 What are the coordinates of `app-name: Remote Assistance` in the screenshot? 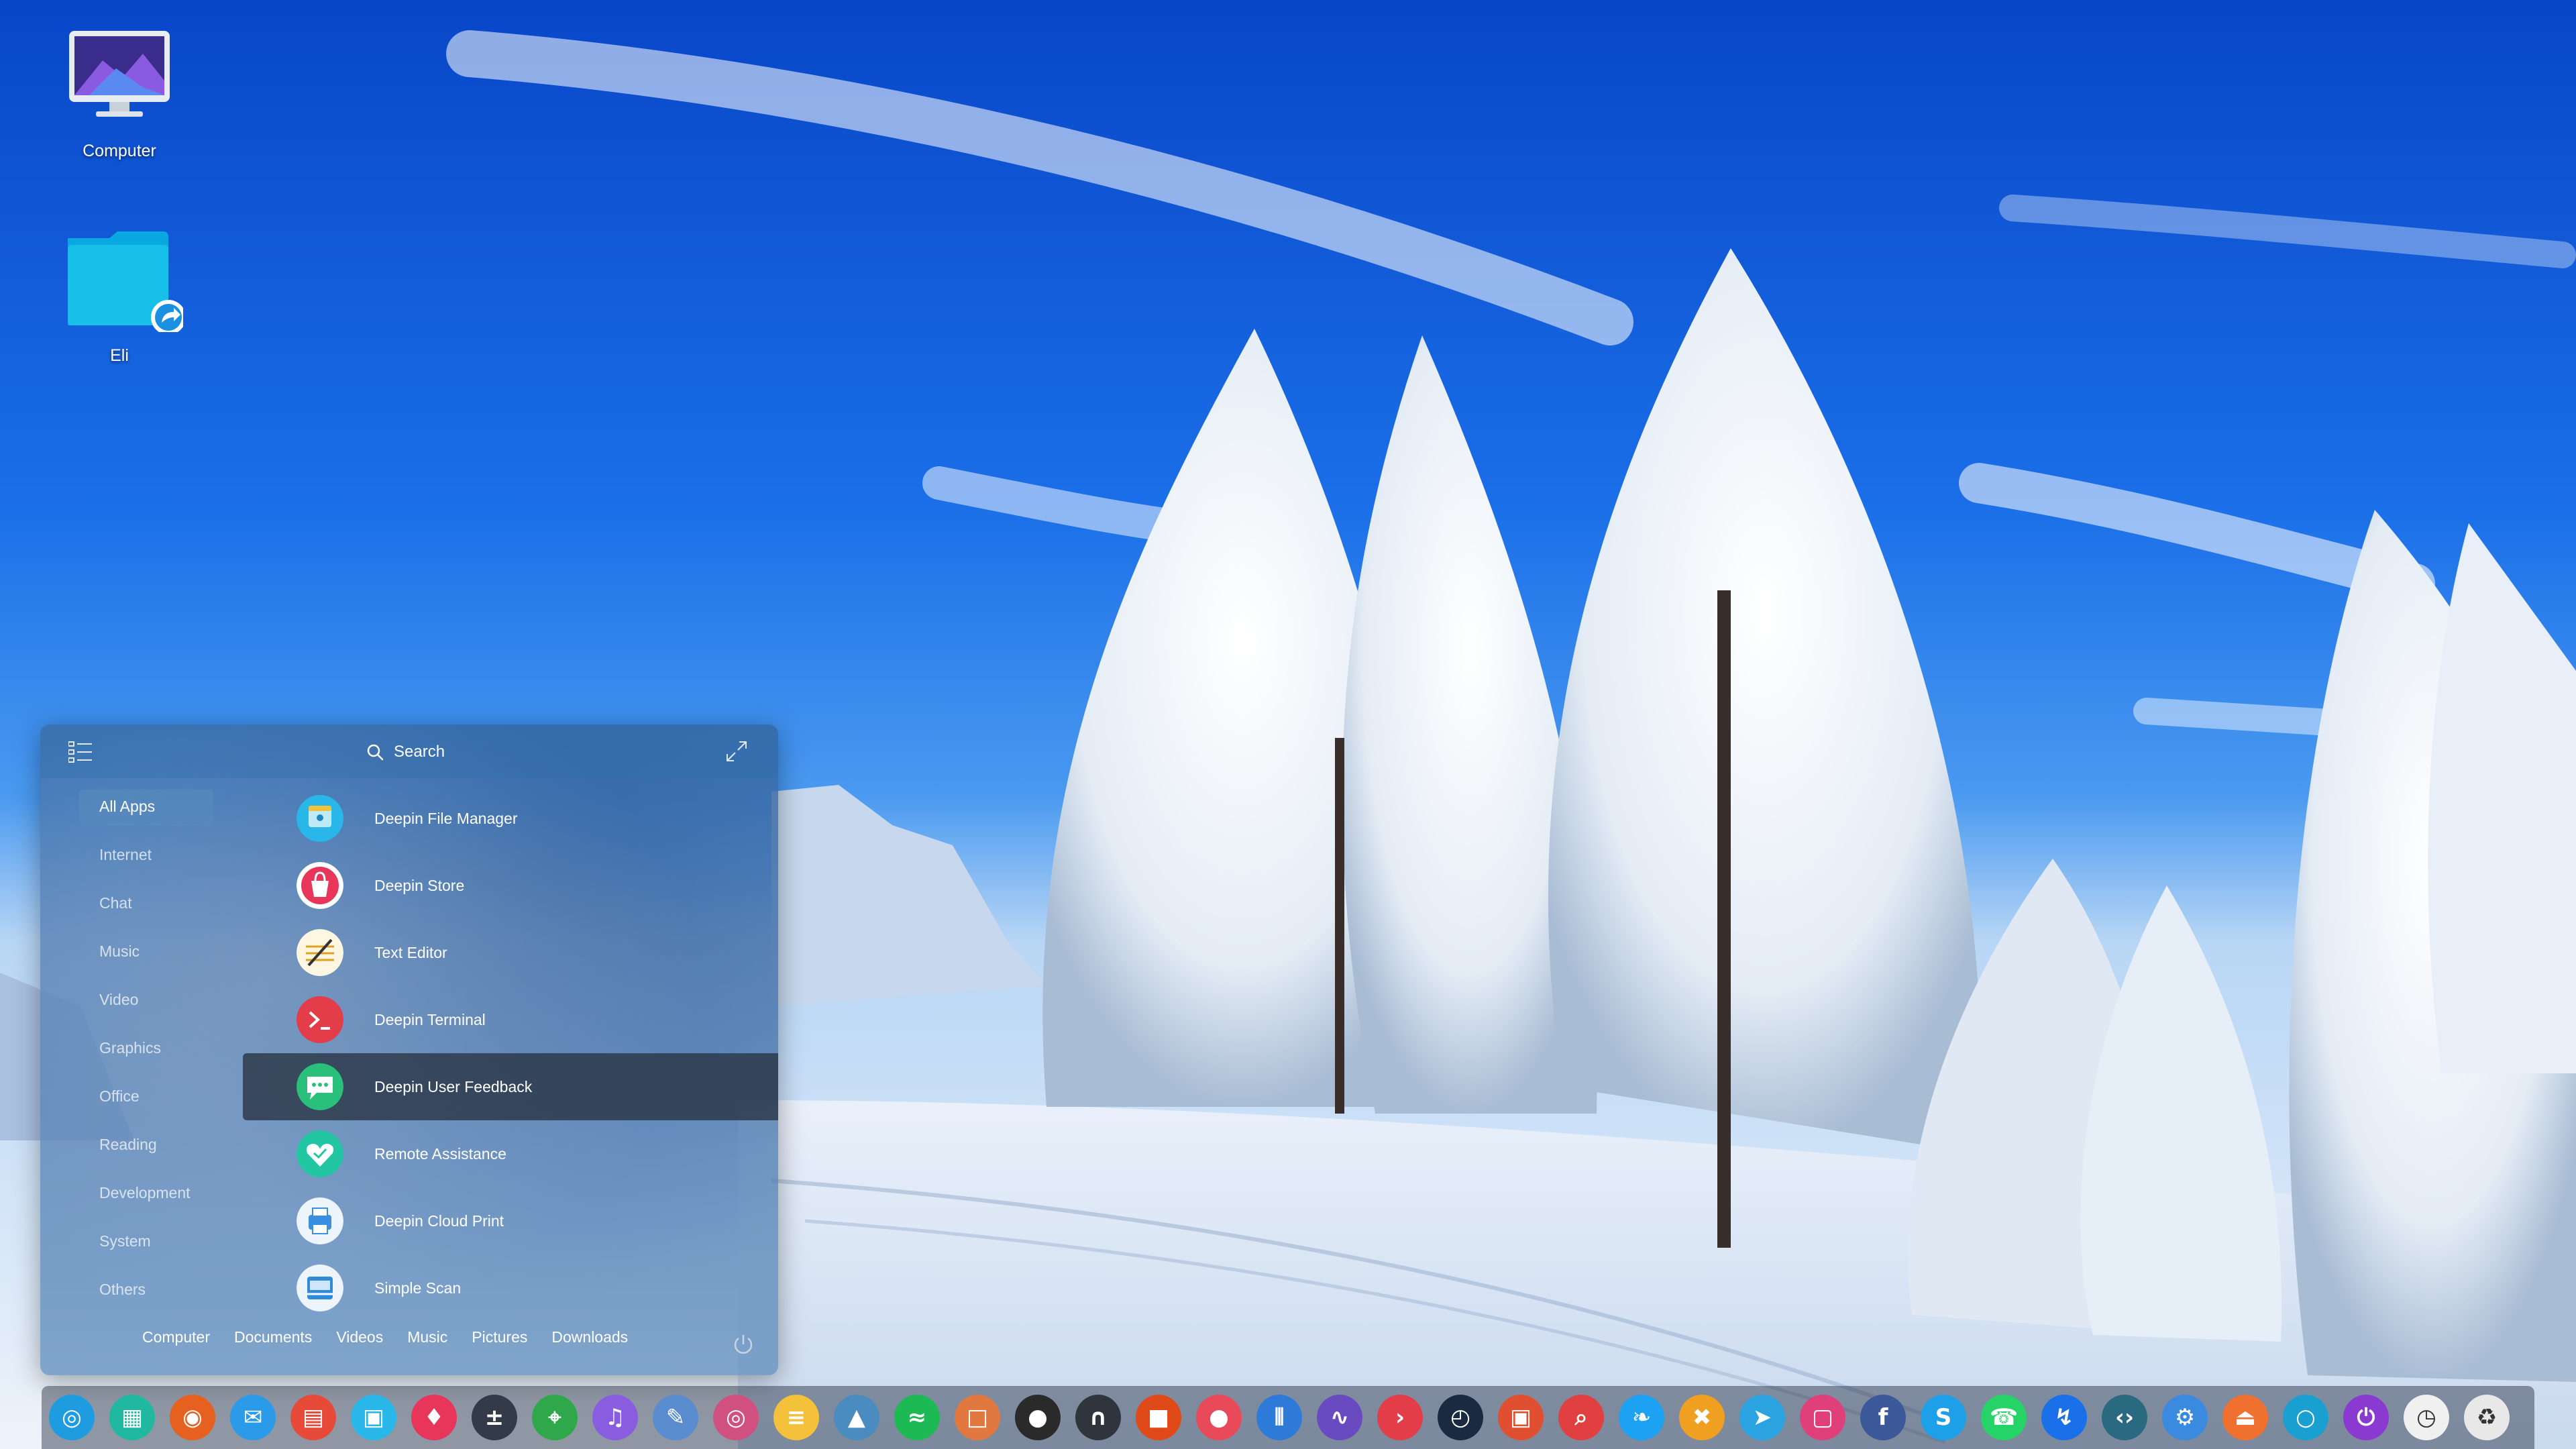 It's located at (440, 1153).